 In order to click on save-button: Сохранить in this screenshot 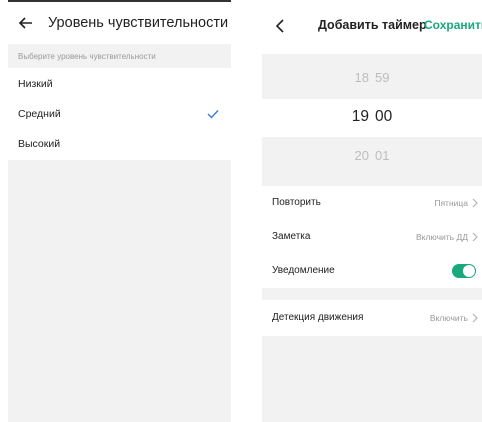, I will do `click(453, 25)`.